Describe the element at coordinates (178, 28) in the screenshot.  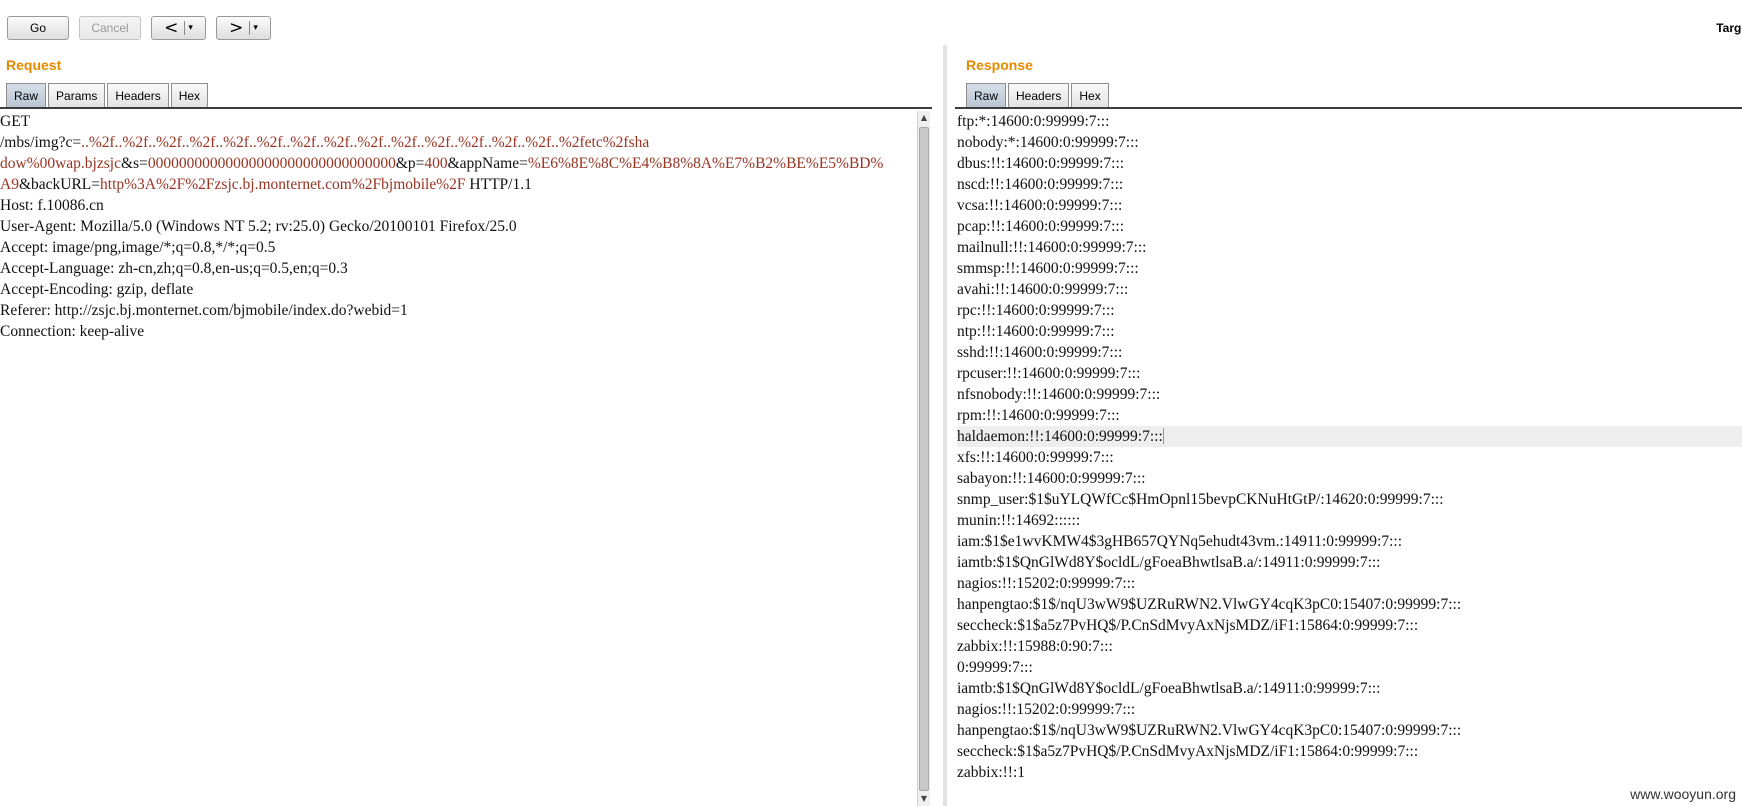
I see `back-button: < ▾` at that location.